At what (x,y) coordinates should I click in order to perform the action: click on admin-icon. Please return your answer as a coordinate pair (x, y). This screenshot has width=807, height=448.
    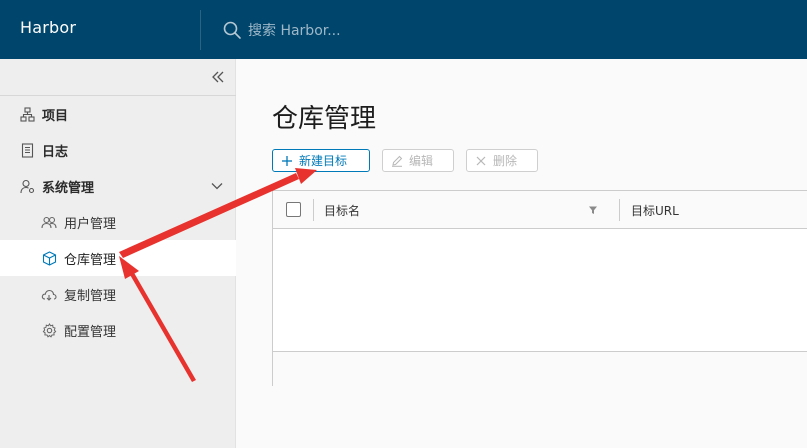
    Looking at the image, I should click on (27, 186).